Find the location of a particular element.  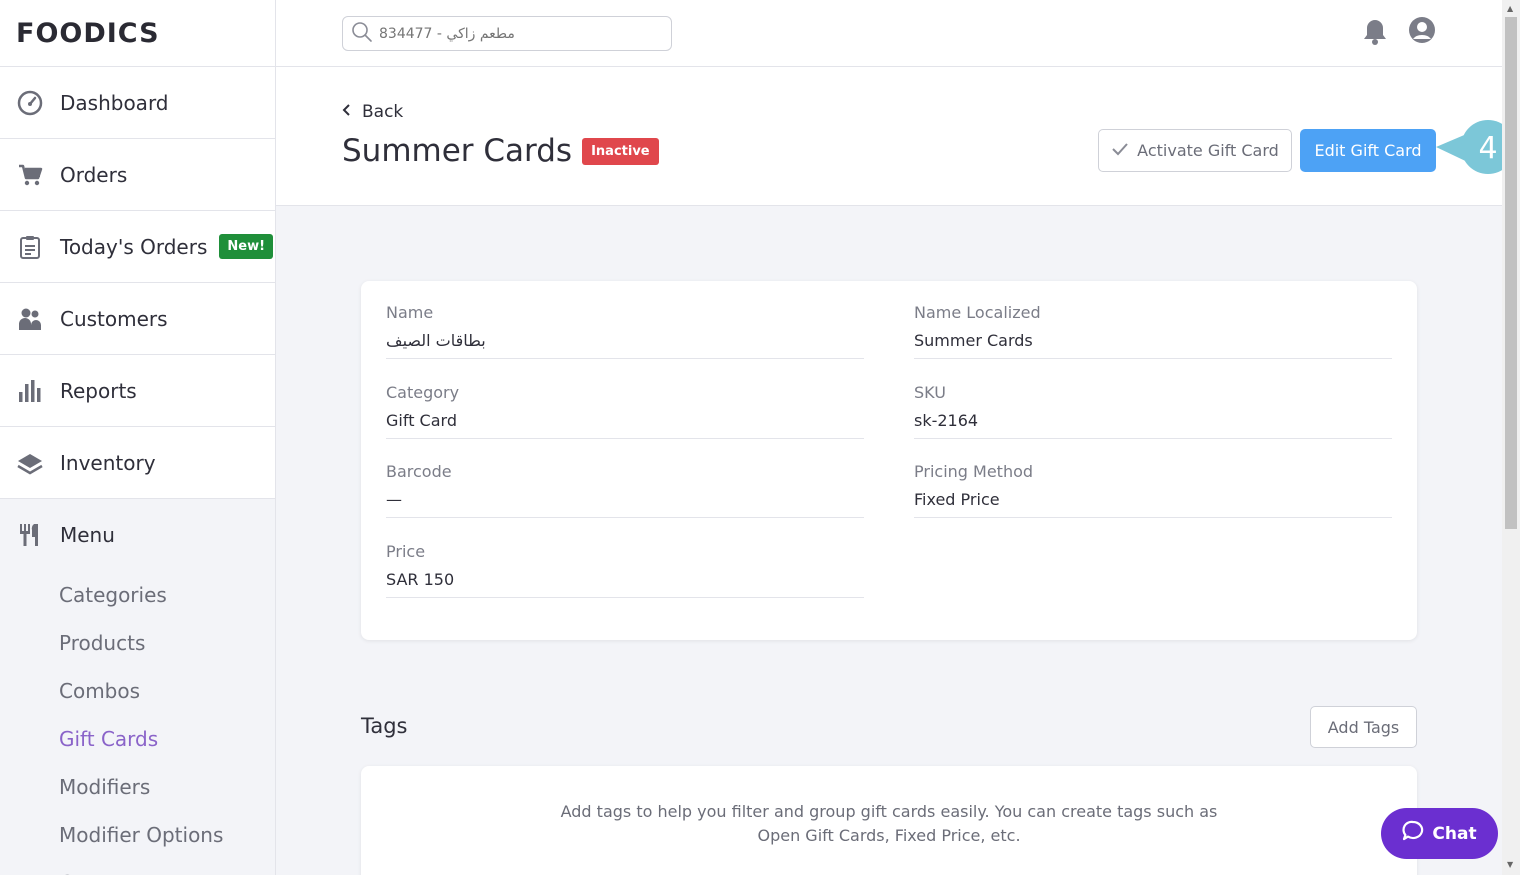

search-icon is located at coordinates (362, 34).